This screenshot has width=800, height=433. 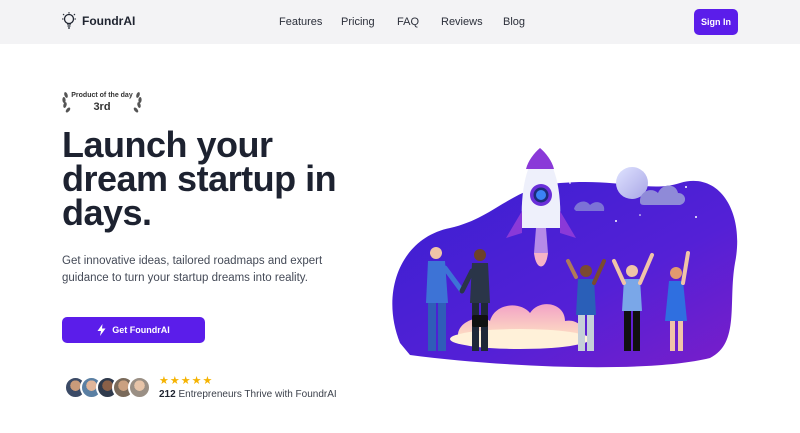 What do you see at coordinates (408, 22) in the screenshot?
I see `nav-link-faq: FAQ` at bounding box center [408, 22].